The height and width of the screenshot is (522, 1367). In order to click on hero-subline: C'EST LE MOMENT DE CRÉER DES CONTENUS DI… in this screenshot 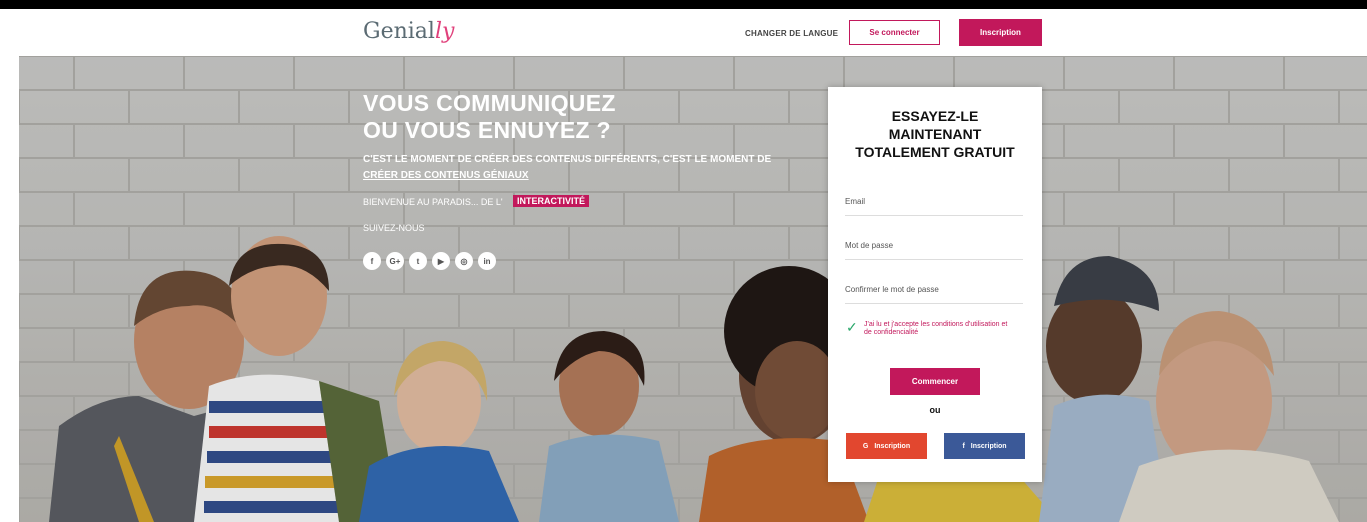, I will do `click(573, 168)`.